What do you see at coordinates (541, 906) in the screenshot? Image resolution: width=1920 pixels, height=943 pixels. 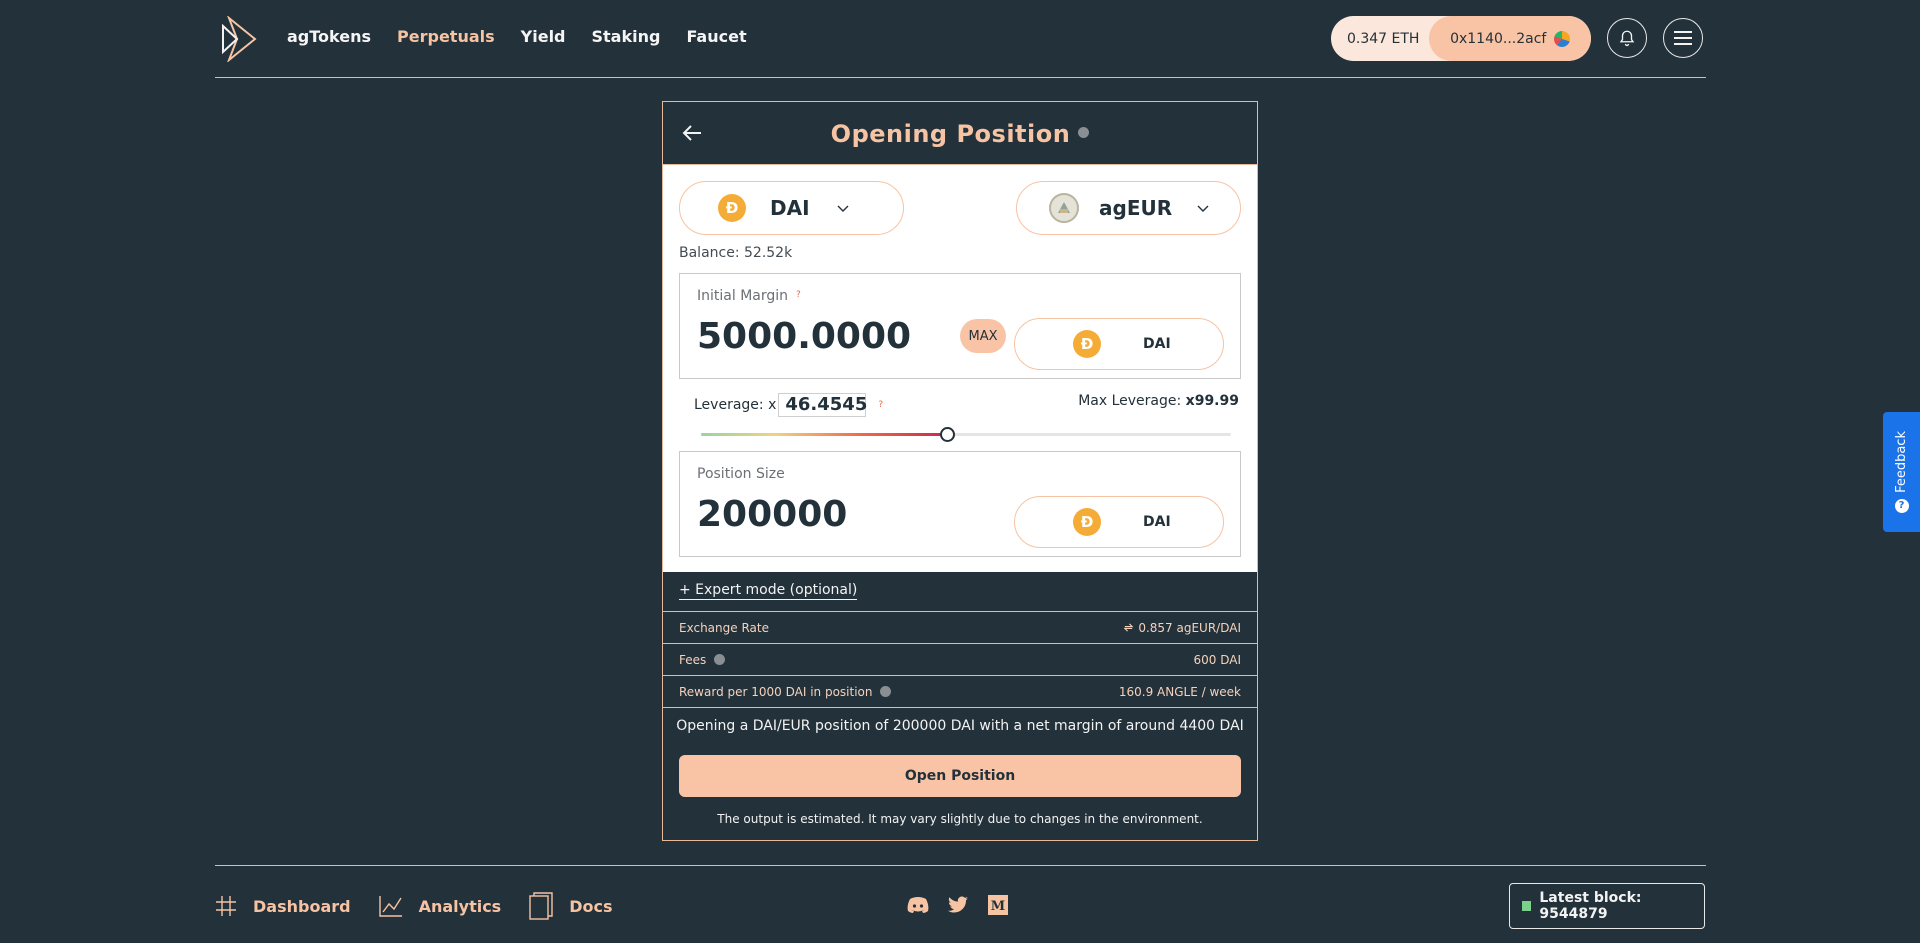 I see `docs-icon` at bounding box center [541, 906].